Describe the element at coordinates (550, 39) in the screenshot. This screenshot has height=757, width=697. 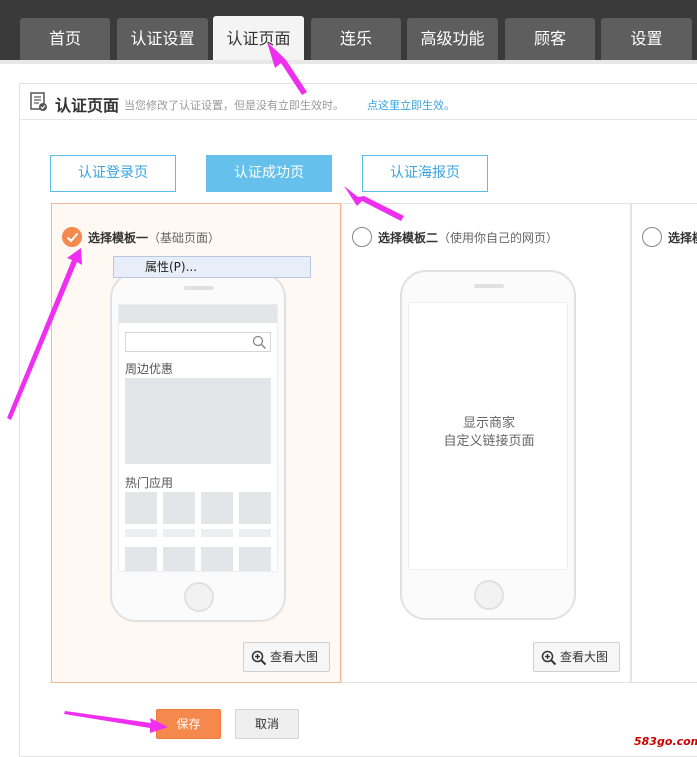
I see `nav-tab-customers: 顾客` at that location.